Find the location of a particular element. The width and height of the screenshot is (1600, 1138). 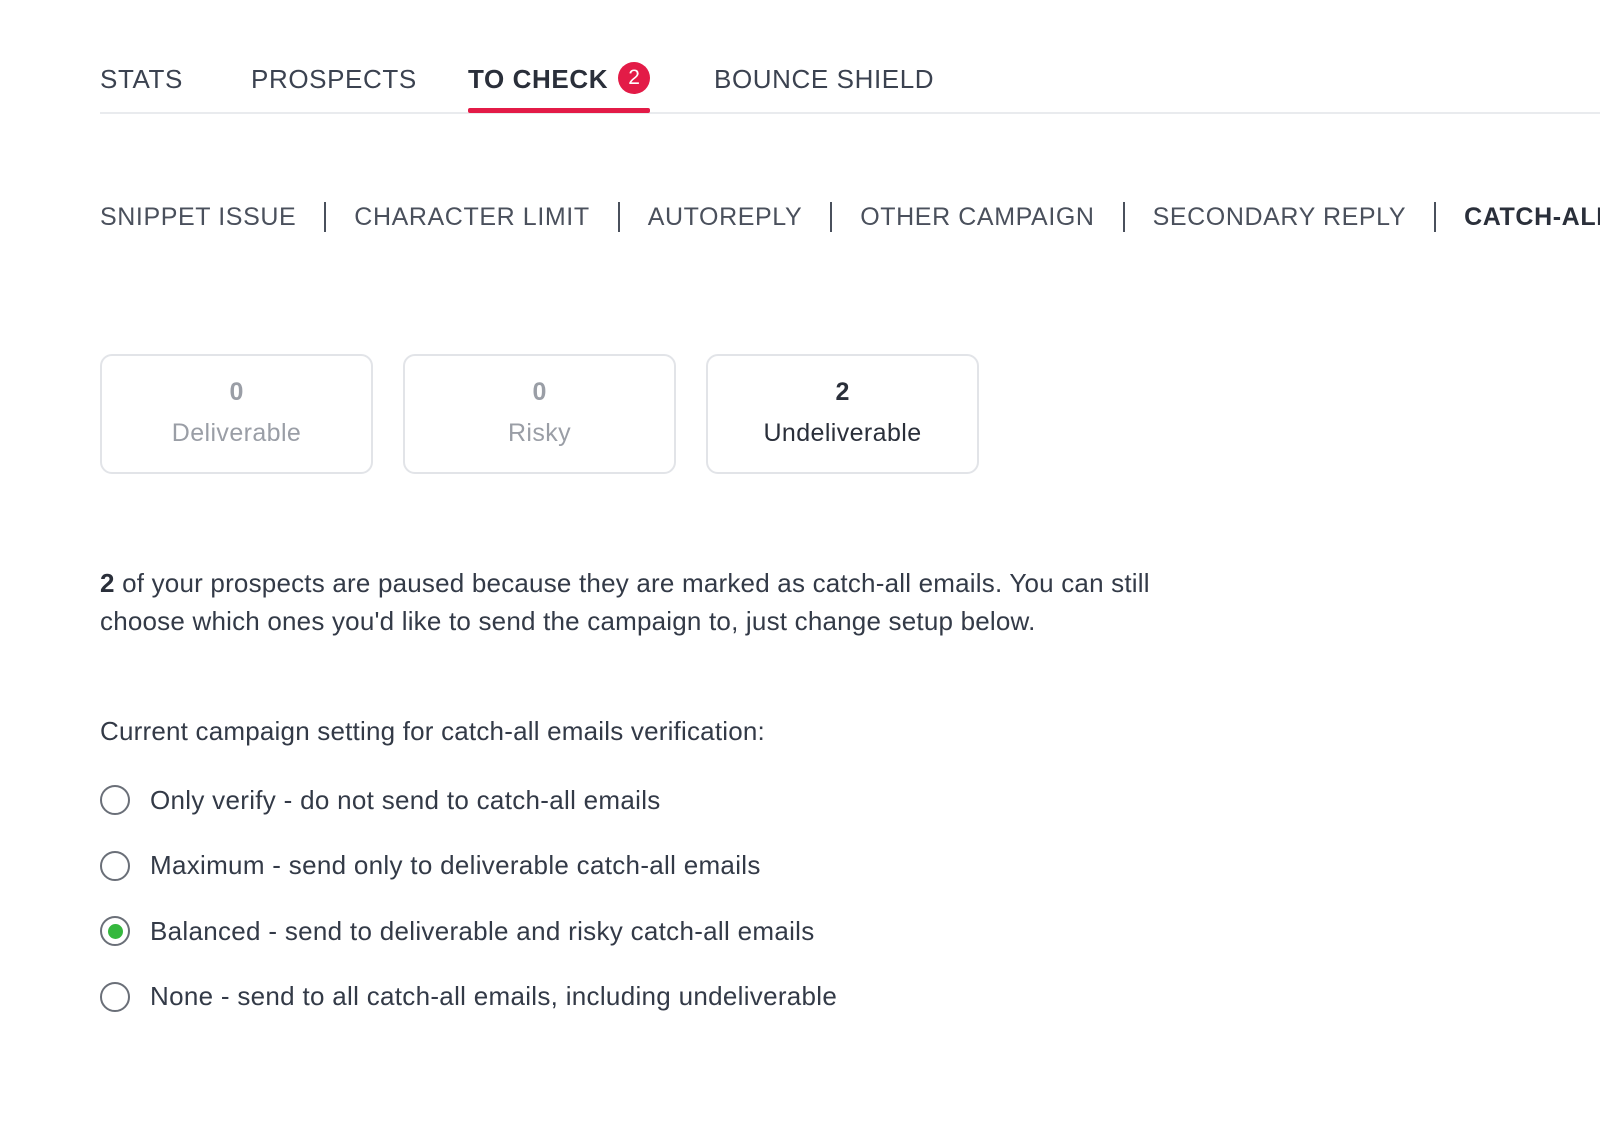

undeliverable-card: 2 Undeliverable is located at coordinates (842, 414).